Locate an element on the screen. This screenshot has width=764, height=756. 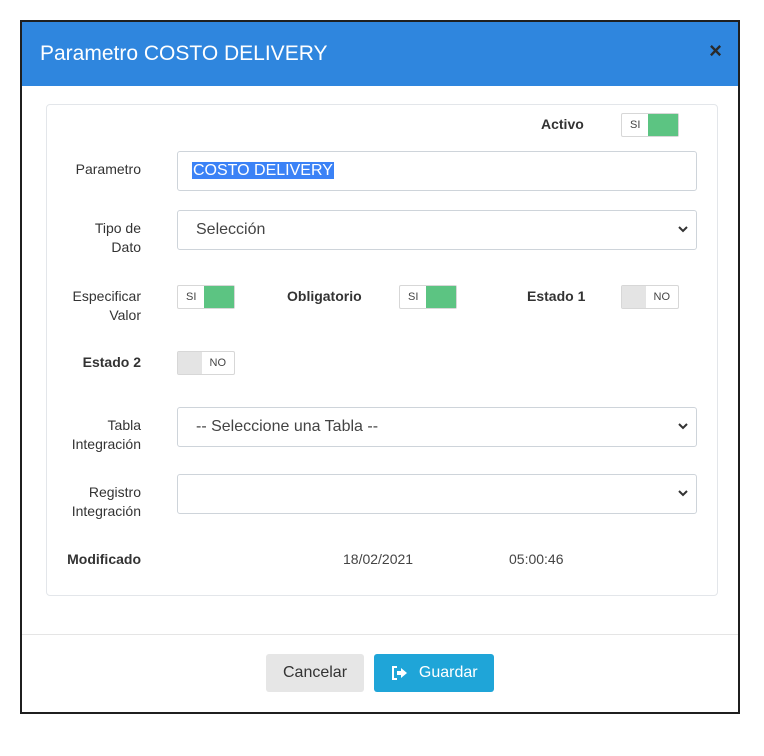
especificar-valor-toggle: SI is located at coordinates (206, 297).